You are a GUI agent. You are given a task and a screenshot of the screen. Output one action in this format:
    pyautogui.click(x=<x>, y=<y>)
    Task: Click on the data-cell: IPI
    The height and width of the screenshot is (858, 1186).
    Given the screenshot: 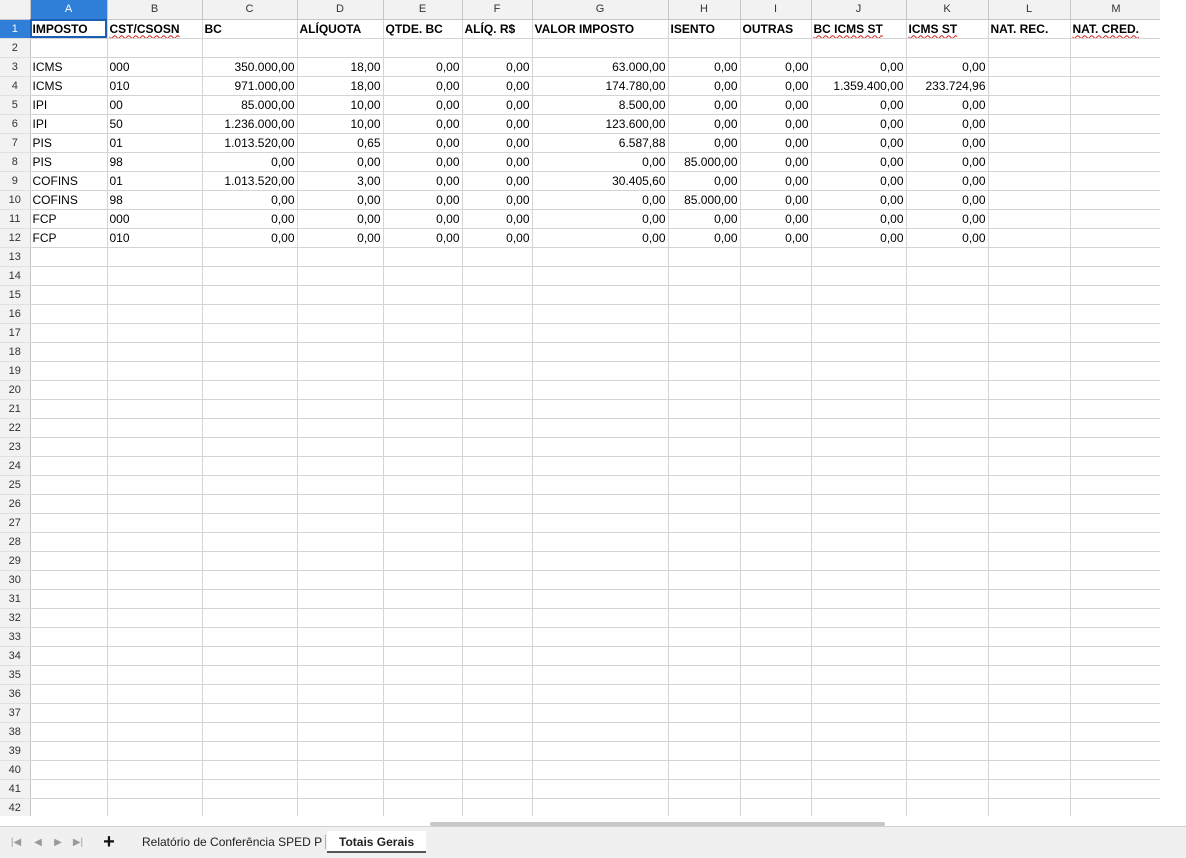 What is the action you would take?
    pyautogui.click(x=69, y=124)
    